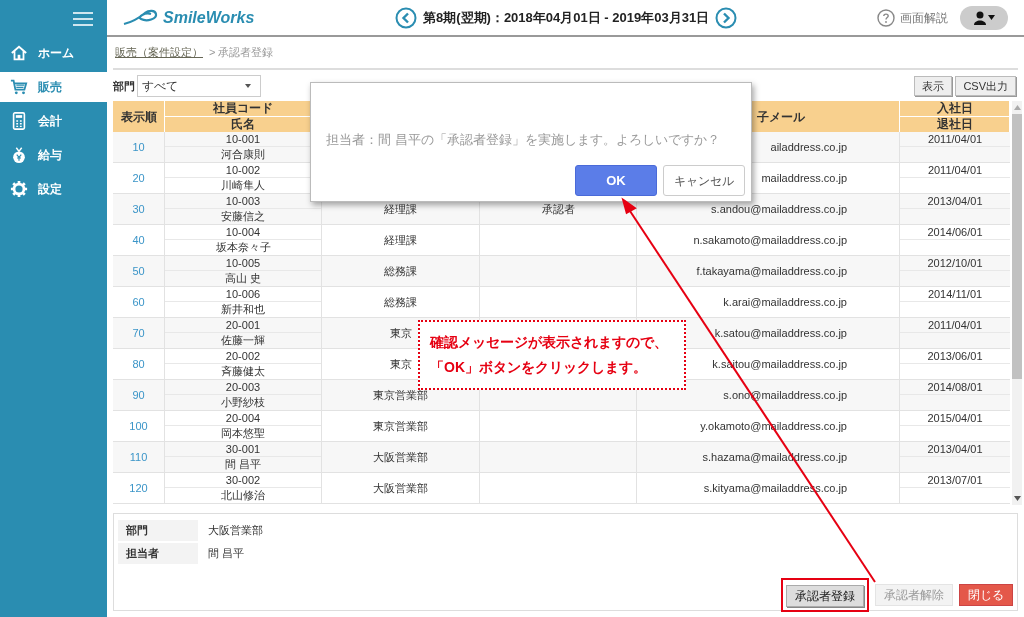 This screenshot has width=1024, height=617. I want to click on table-cell: 2014/06/01, so click(955, 232).